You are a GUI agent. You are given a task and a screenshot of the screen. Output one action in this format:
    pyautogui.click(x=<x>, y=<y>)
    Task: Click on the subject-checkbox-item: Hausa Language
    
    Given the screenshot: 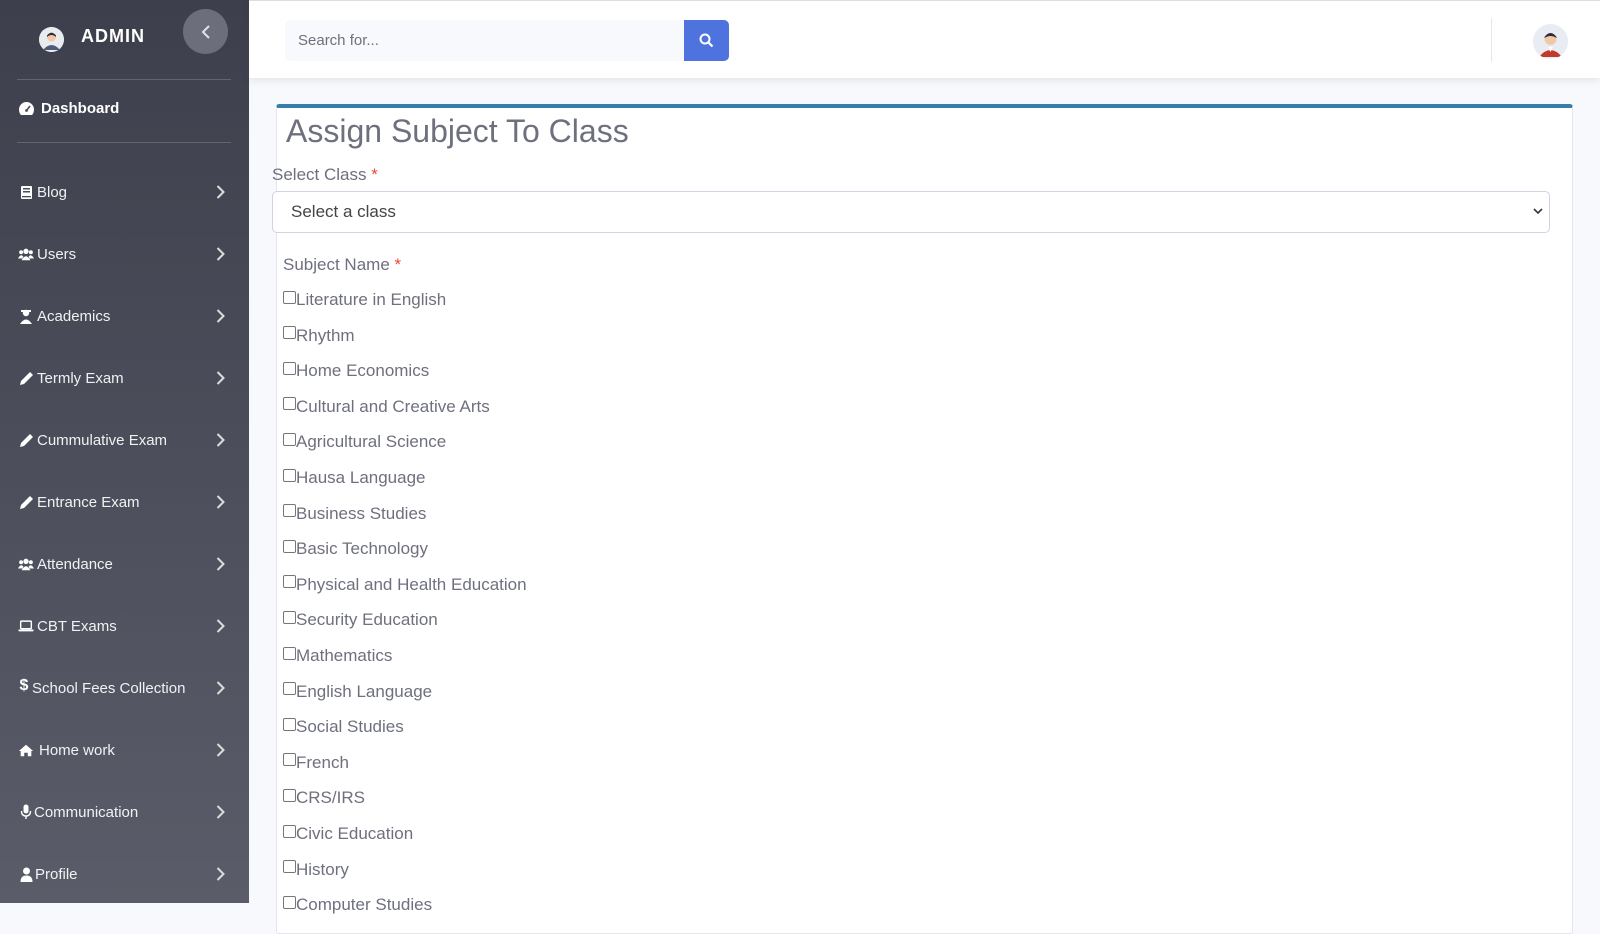 What is the action you would take?
    pyautogui.click(x=354, y=478)
    